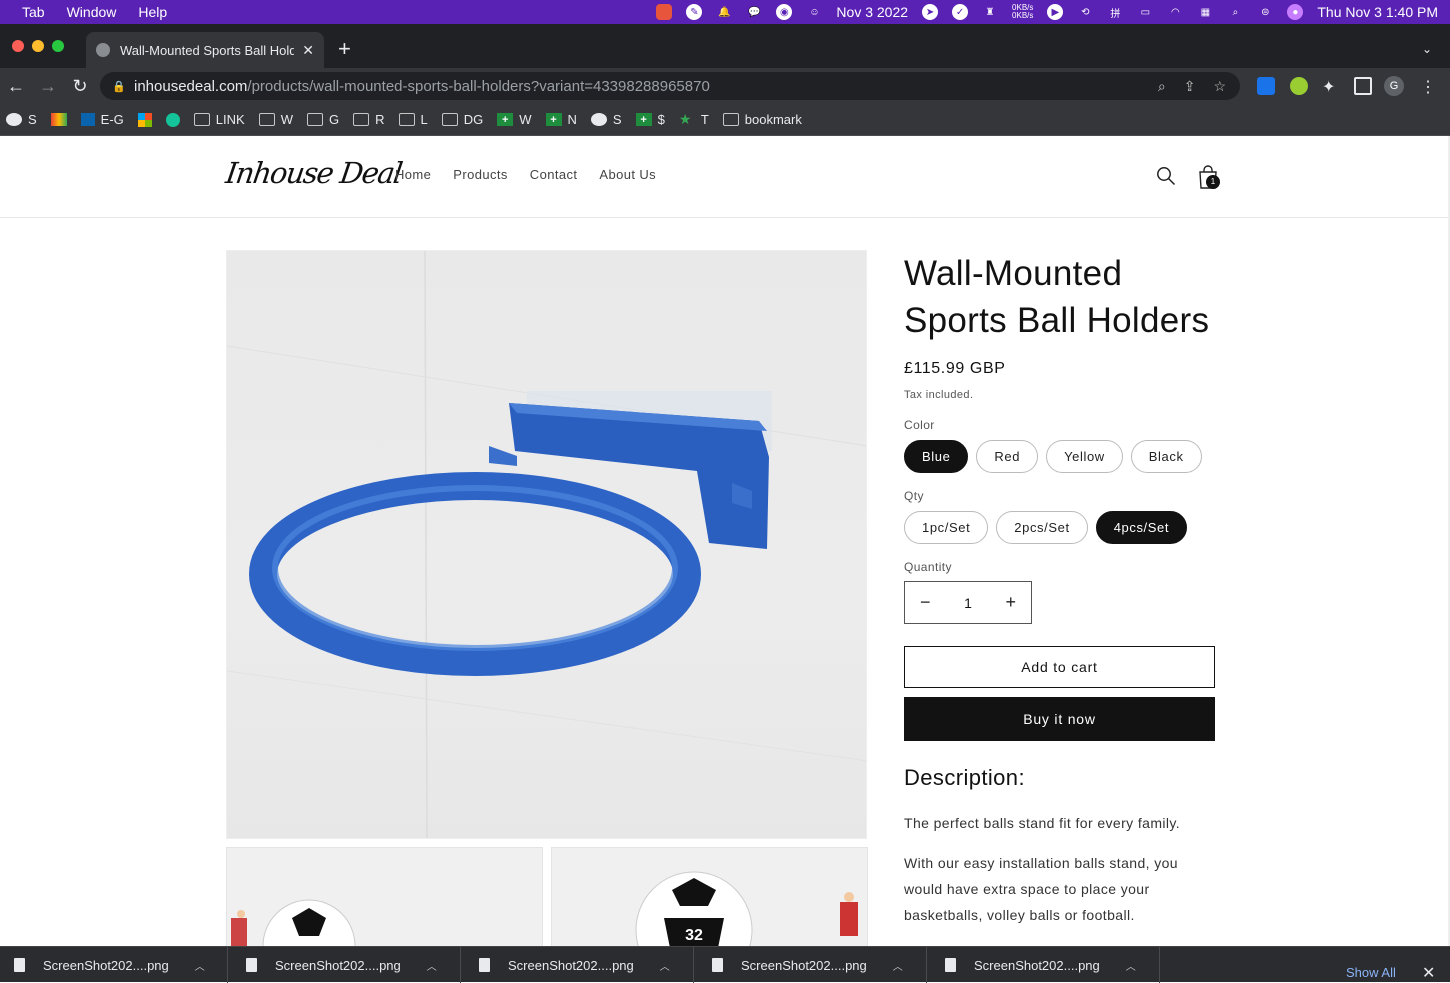 The width and height of the screenshot is (1450, 983). I want to click on cart-count-badge: 1, so click(1213, 182).